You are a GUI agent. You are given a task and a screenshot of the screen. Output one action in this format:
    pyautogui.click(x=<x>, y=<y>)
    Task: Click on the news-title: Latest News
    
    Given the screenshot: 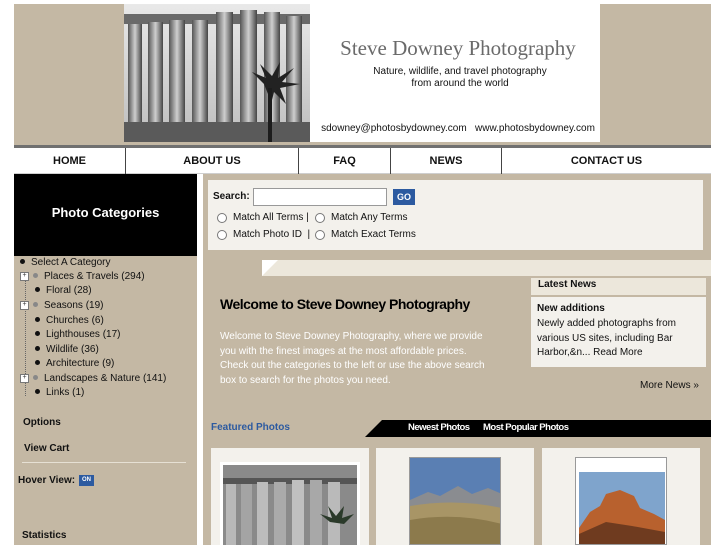 What is the action you would take?
    pyautogui.click(x=567, y=284)
    